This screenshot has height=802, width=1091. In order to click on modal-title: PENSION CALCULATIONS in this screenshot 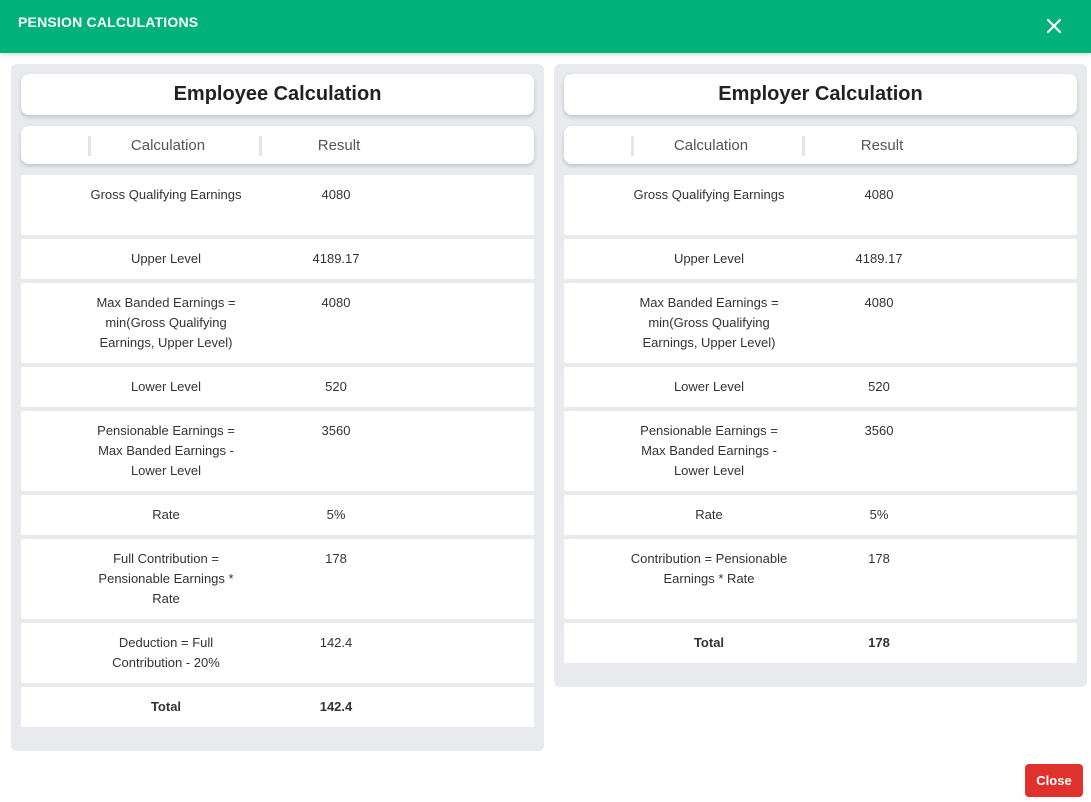, I will do `click(108, 22)`.